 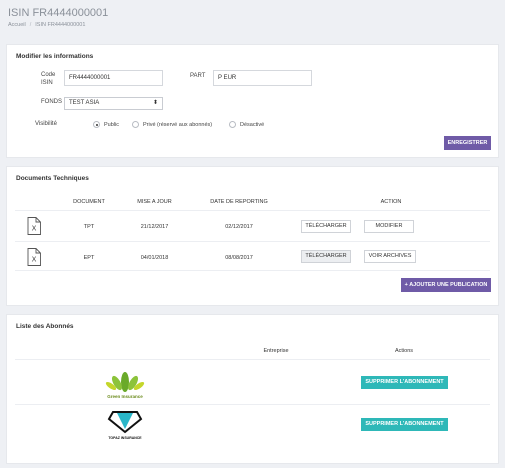 I want to click on radio-prive: Privé (réservé aux abonnés), so click(x=172, y=124).